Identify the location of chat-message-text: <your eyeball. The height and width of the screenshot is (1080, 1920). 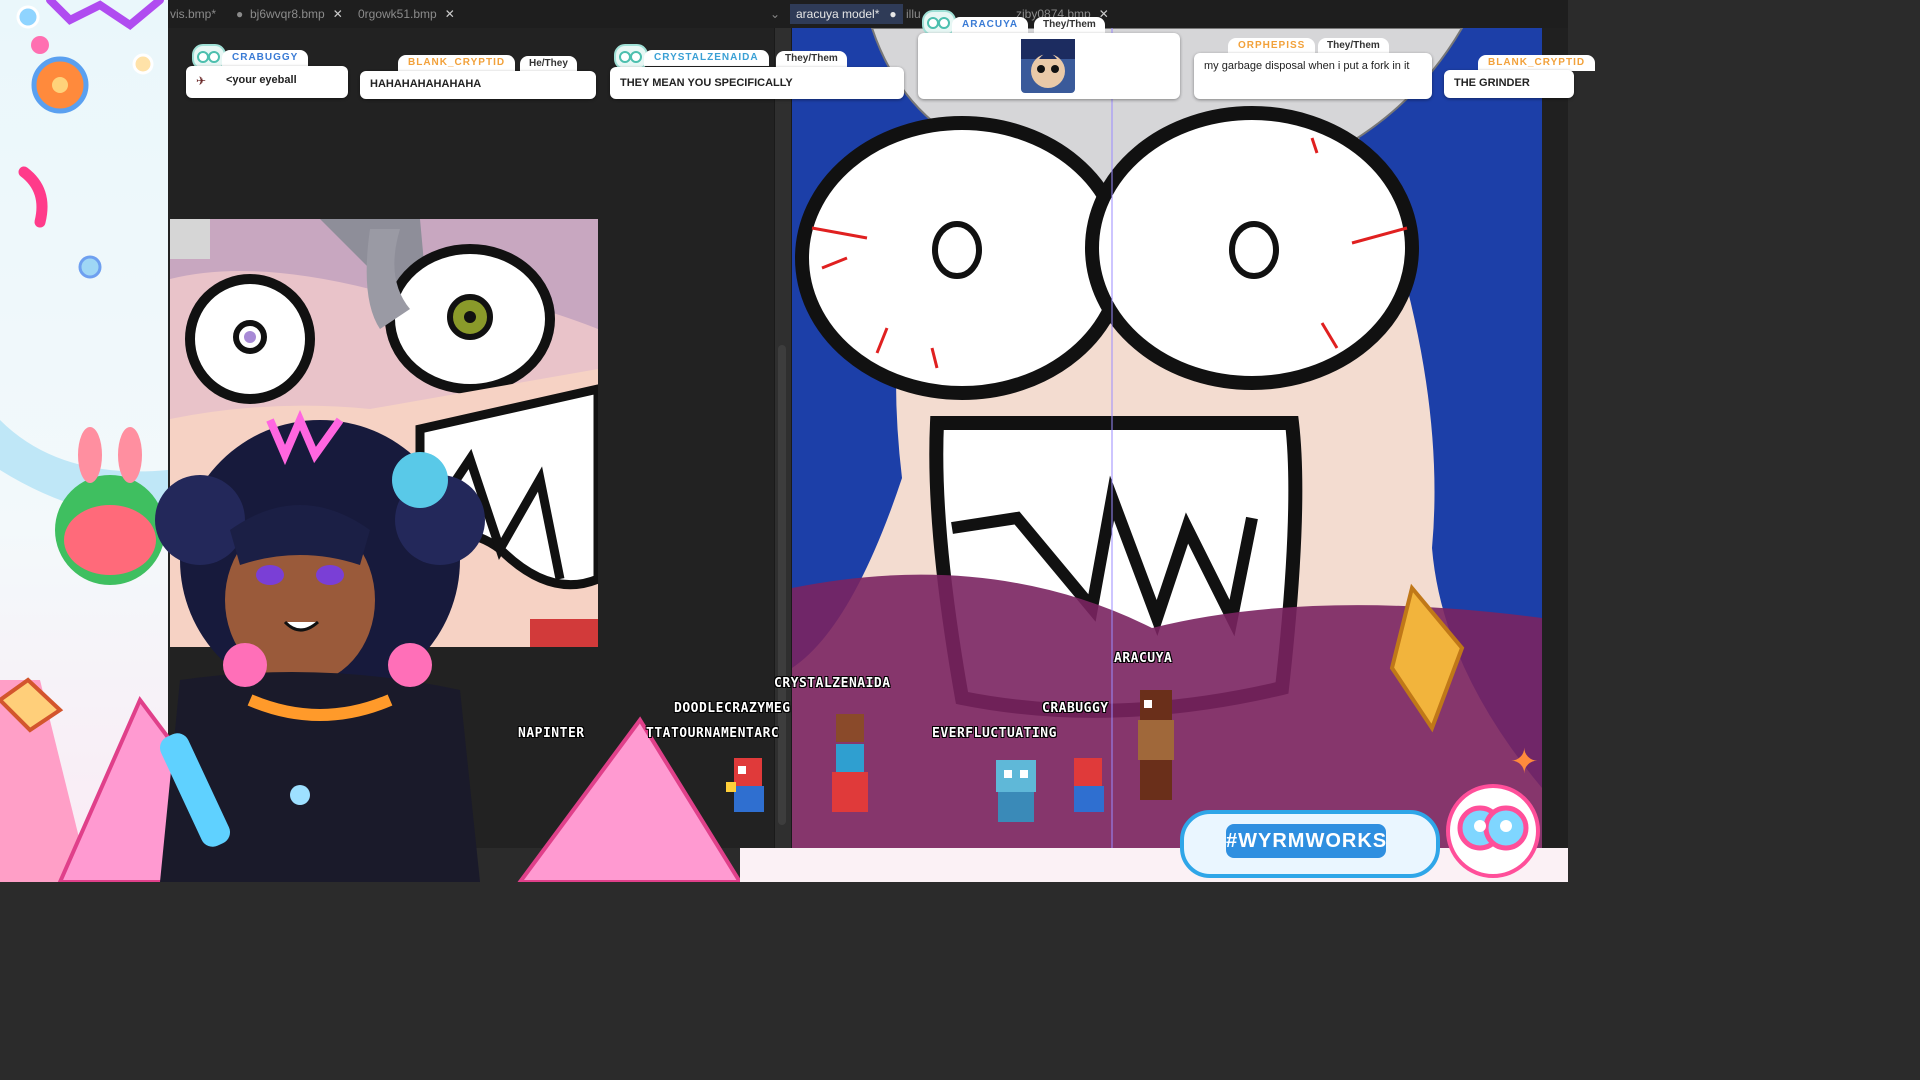
(261, 80).